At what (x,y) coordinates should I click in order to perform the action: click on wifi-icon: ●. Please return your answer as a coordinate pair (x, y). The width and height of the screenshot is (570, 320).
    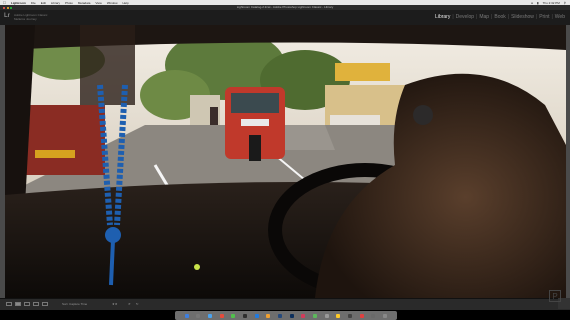
    Looking at the image, I should click on (532, 3).